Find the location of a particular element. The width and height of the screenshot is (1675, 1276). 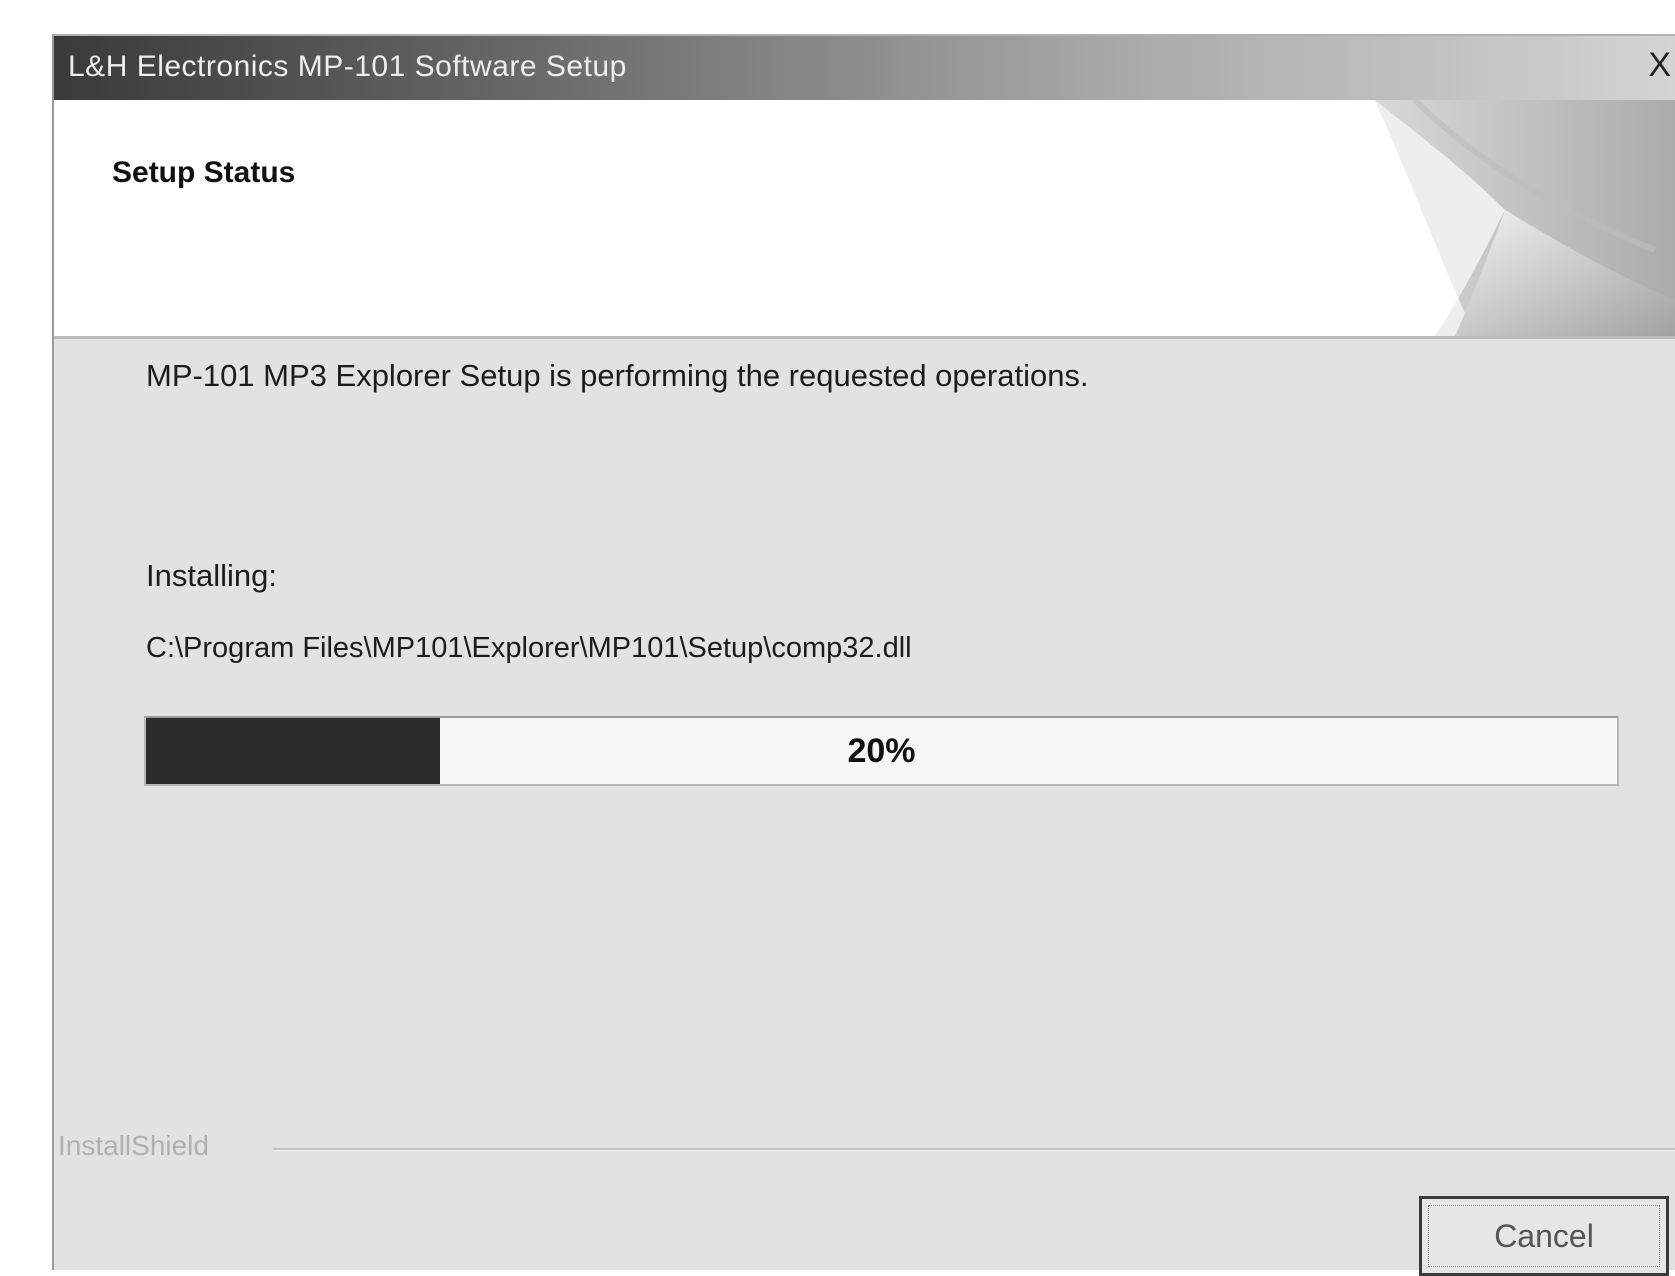

page-title: Setup Status is located at coordinates (204, 172).